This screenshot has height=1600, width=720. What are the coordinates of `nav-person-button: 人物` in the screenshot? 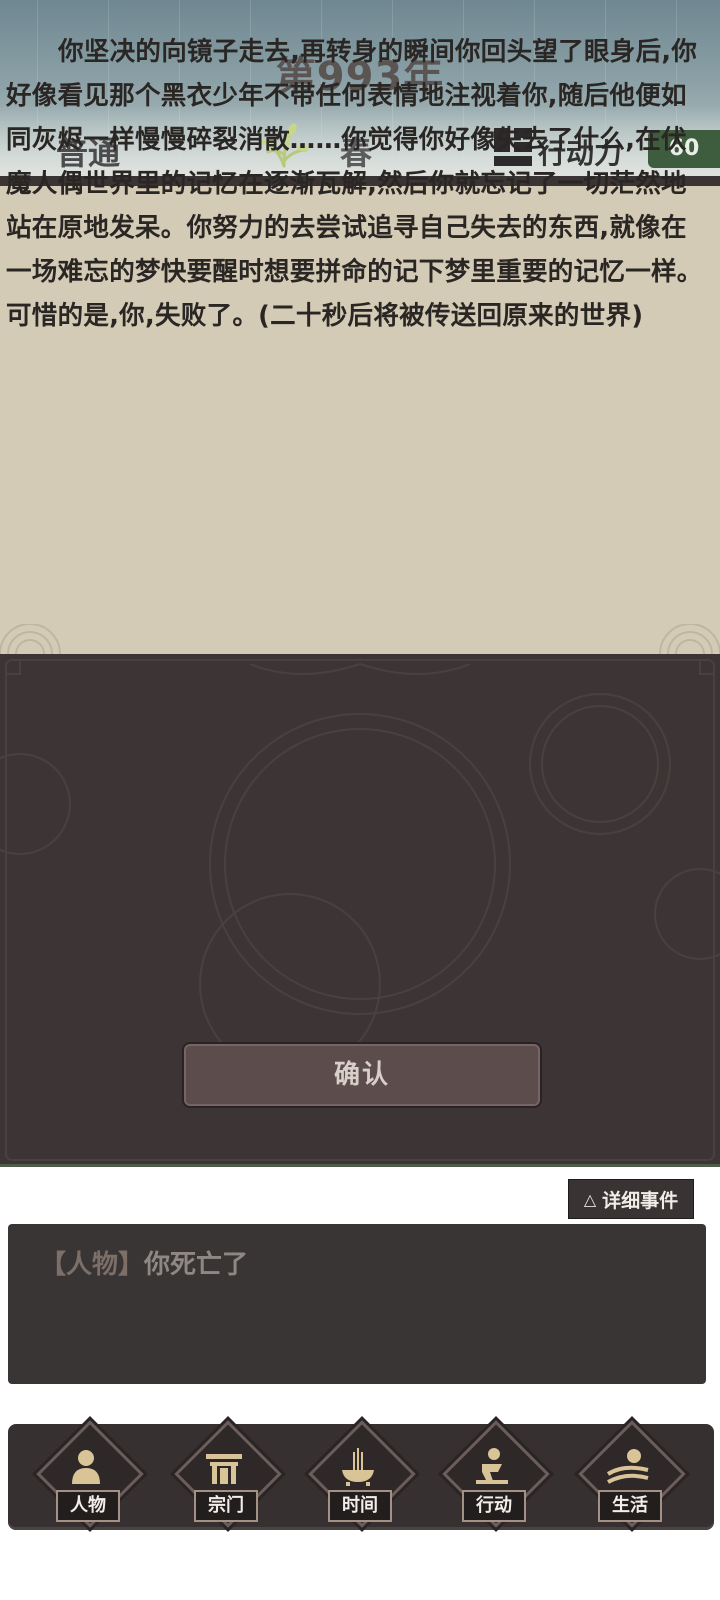 It's located at (89, 1475).